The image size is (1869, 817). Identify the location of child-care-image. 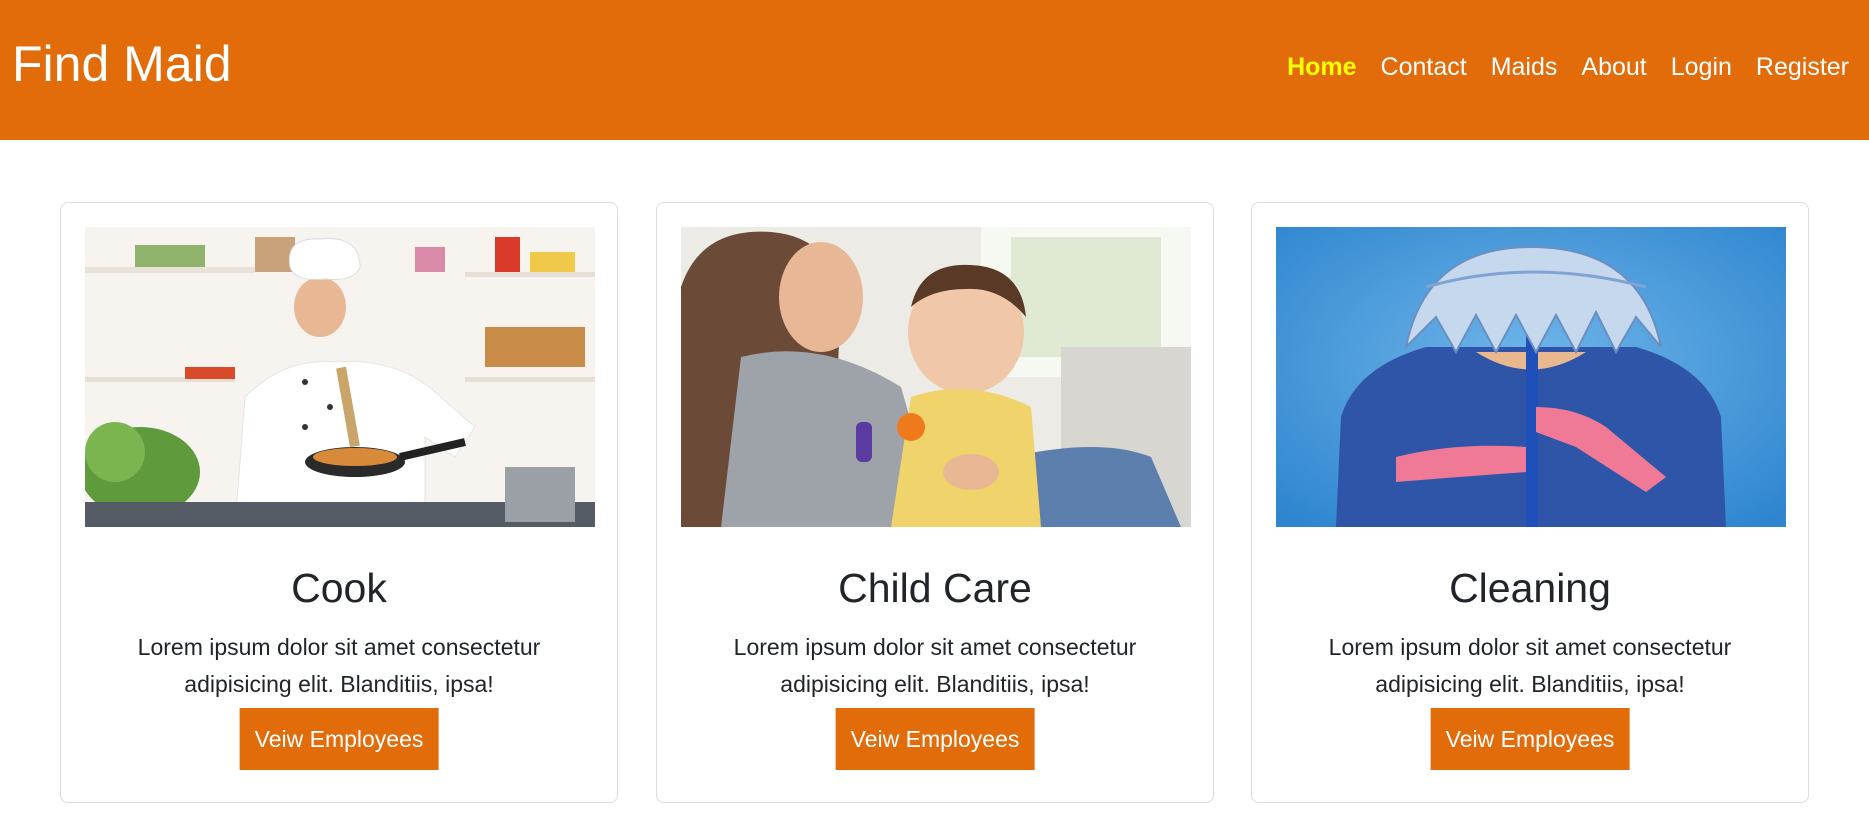
(936, 377).